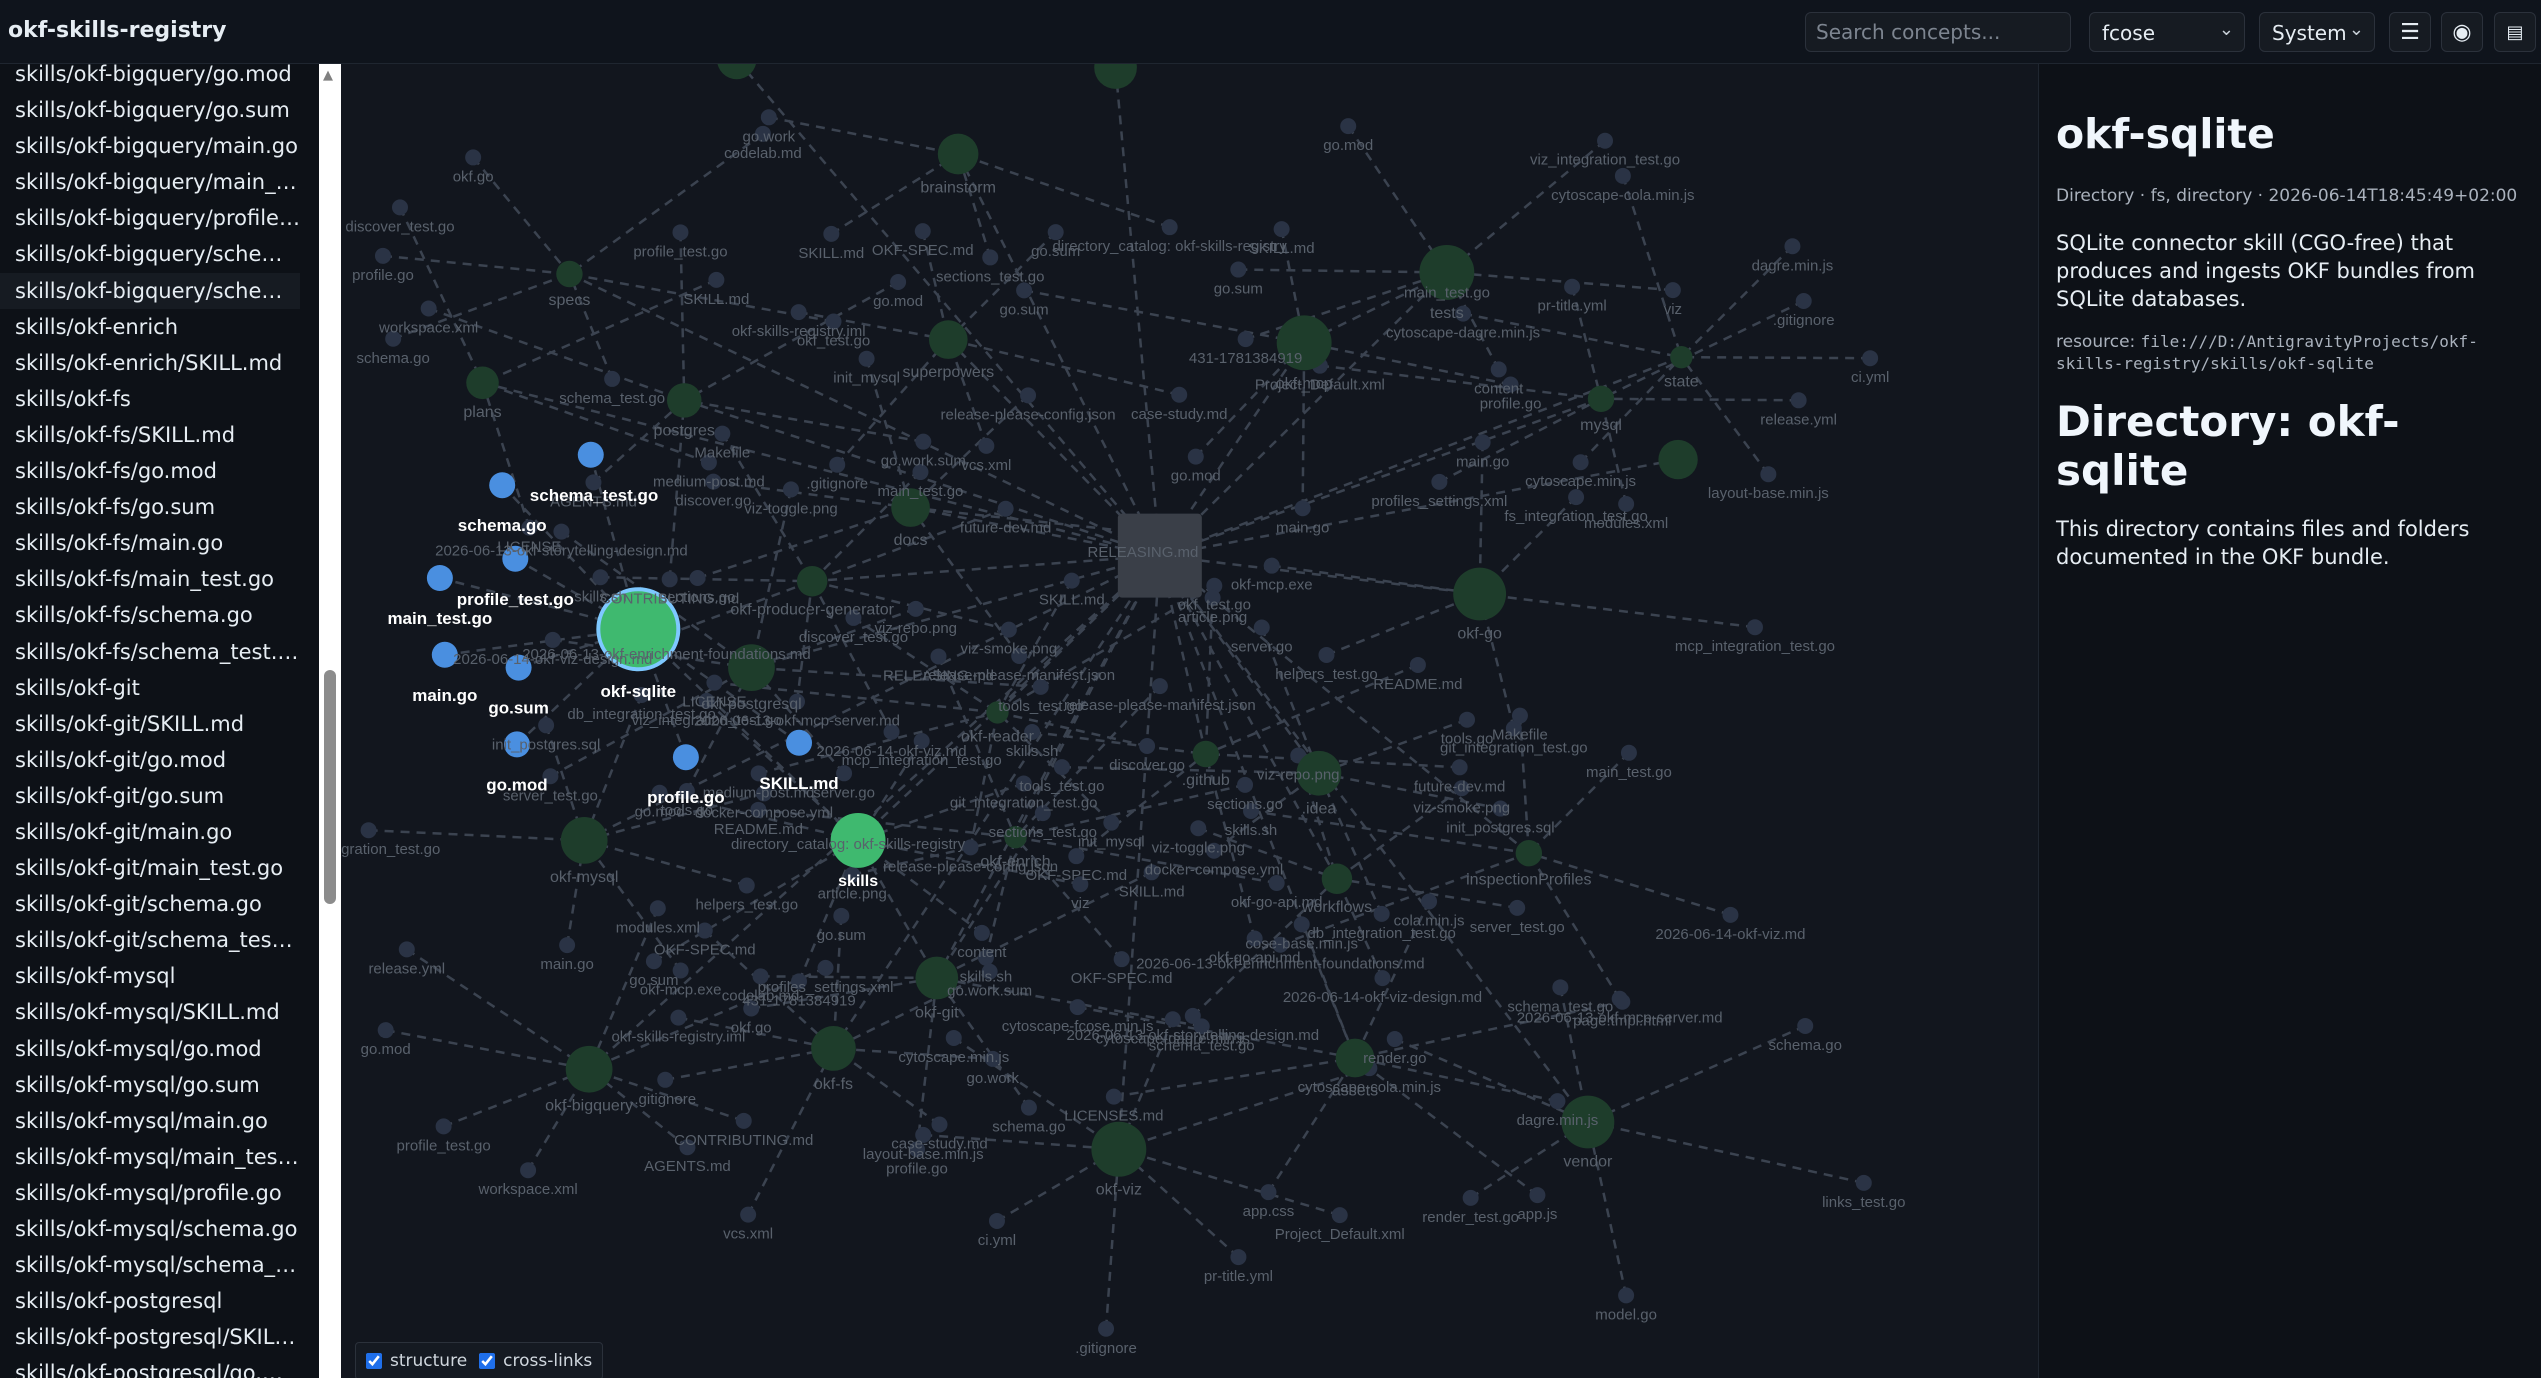 The height and width of the screenshot is (1378, 2541). I want to click on search-input, so click(1938, 32).